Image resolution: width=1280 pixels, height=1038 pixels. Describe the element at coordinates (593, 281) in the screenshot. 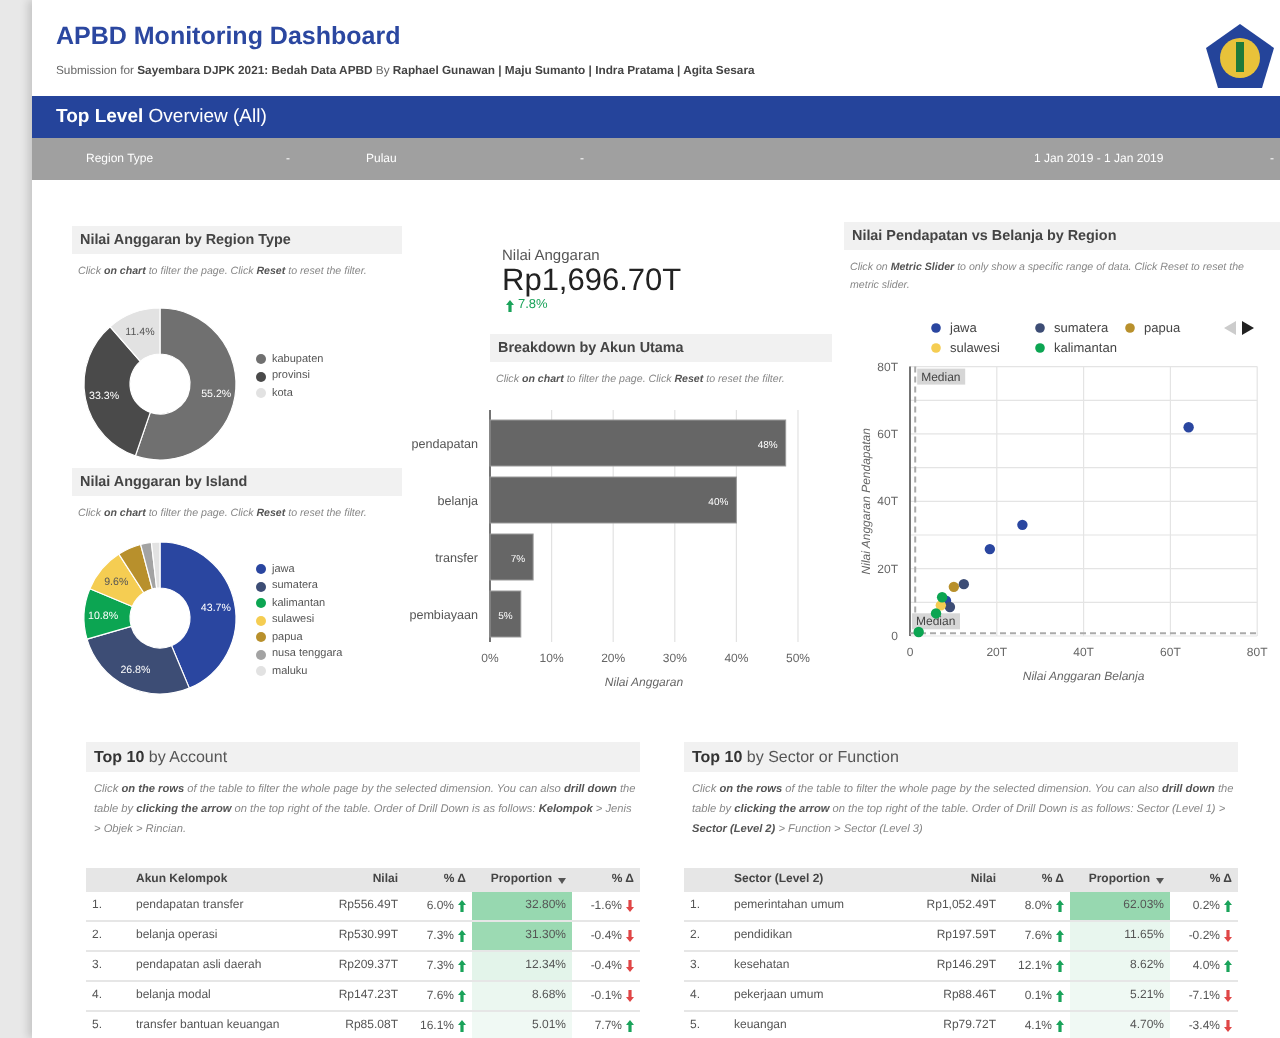

I see `metric-value: Rp1,696.70T` at that location.